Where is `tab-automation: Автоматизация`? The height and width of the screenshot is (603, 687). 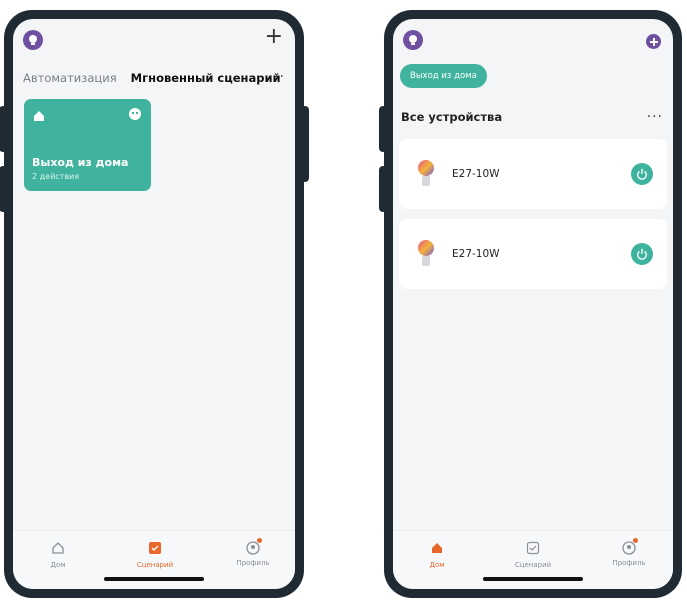
tab-automation: Автоматизация is located at coordinates (70, 78).